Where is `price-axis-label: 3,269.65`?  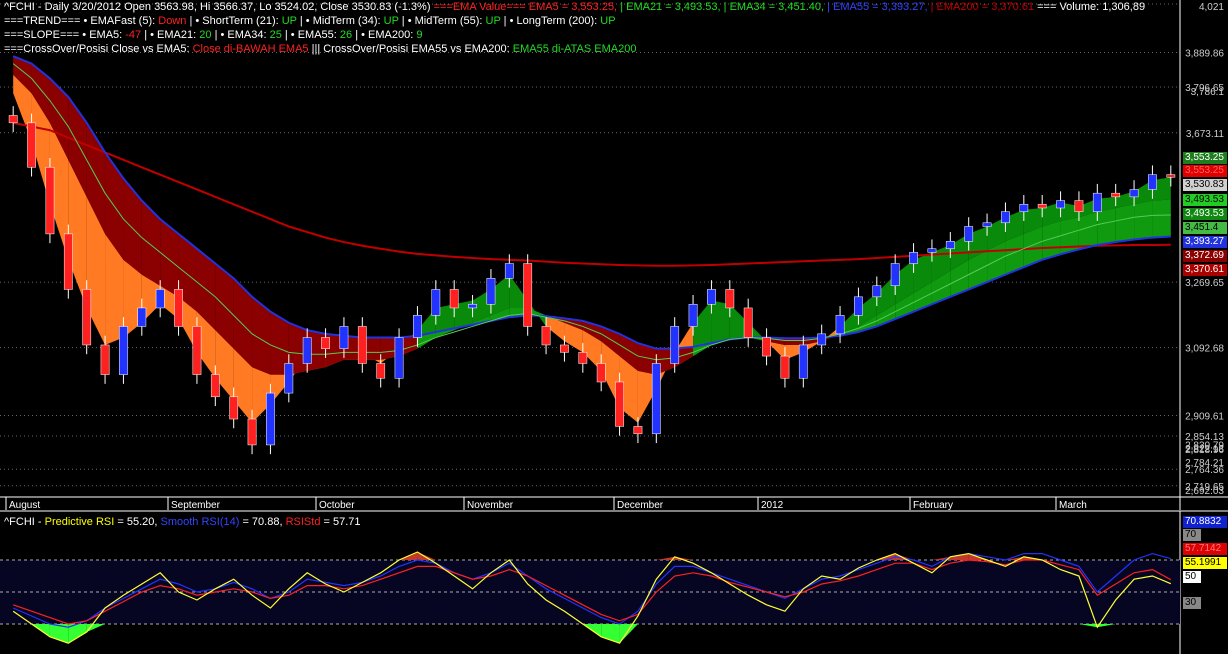 price-axis-label: 3,269.65 is located at coordinates (1204, 283).